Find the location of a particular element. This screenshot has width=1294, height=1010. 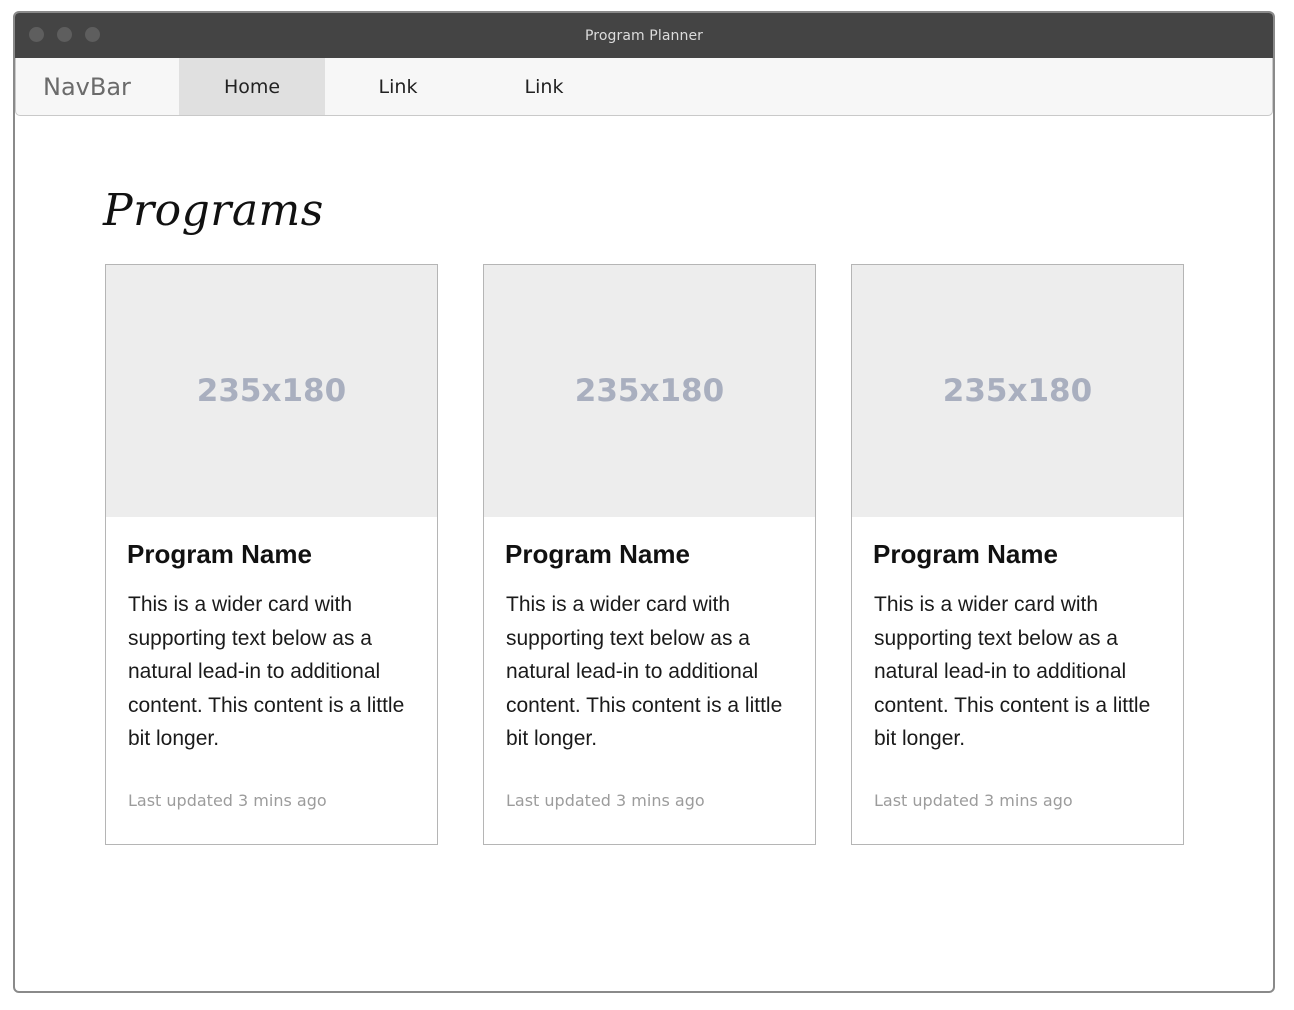

navbar-brand: NavBar is located at coordinates (97, 86).